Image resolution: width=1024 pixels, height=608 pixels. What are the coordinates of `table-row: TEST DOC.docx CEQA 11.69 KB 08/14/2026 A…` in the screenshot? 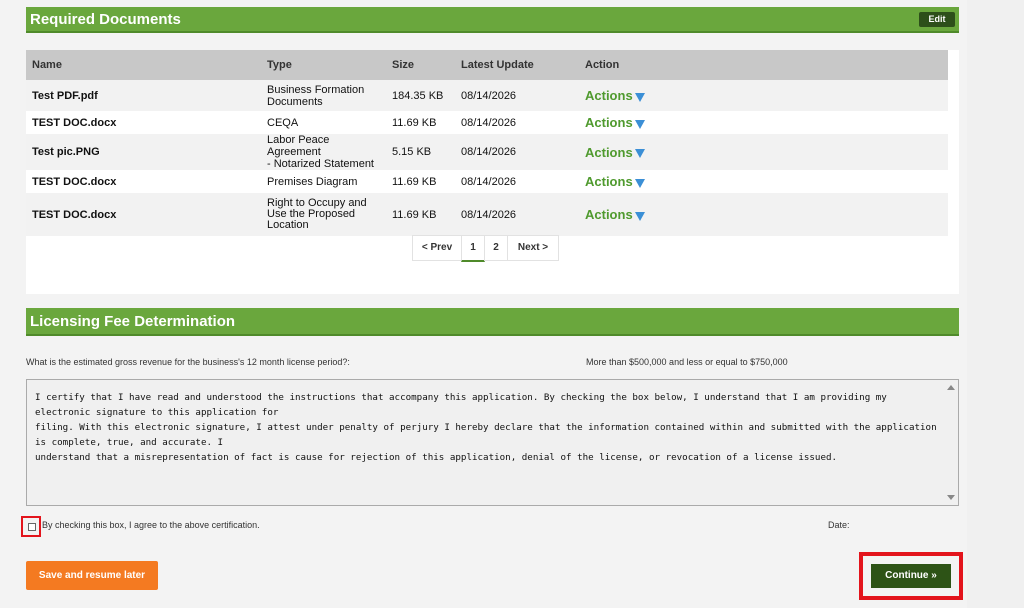 It's located at (487, 122).